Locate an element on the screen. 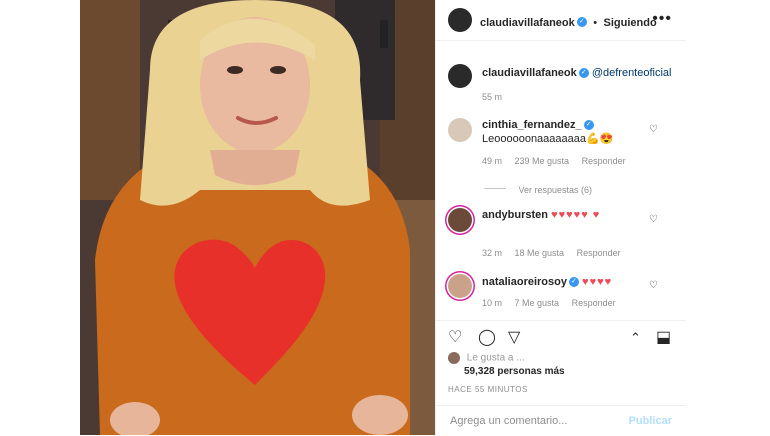 The height and width of the screenshot is (436, 770). author-avatar is located at coordinates (460, 20).